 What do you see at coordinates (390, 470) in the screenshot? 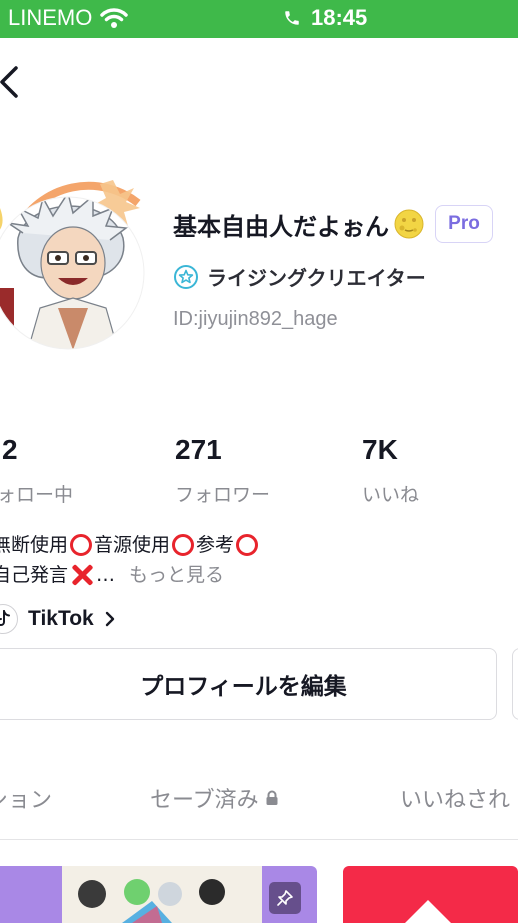
I see `stat-likes: 7K いいね` at bounding box center [390, 470].